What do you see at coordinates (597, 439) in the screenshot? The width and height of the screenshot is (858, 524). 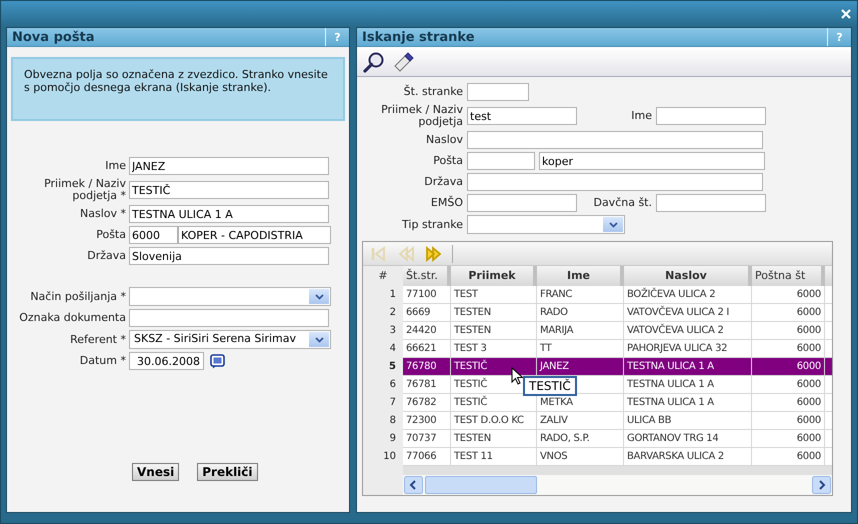 I see `table-row: 9 70737 TESTEN RADO, S.P. GORTANOV TRG 14 6000` at bounding box center [597, 439].